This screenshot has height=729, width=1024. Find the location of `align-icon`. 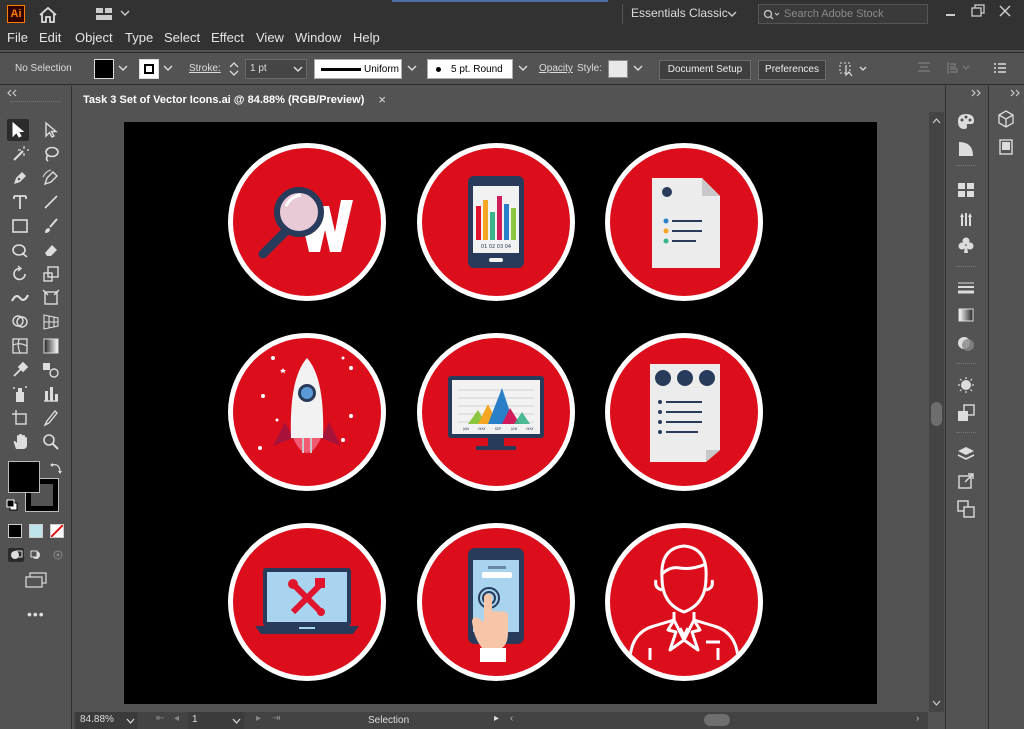

align-icon is located at coordinates (924, 69).